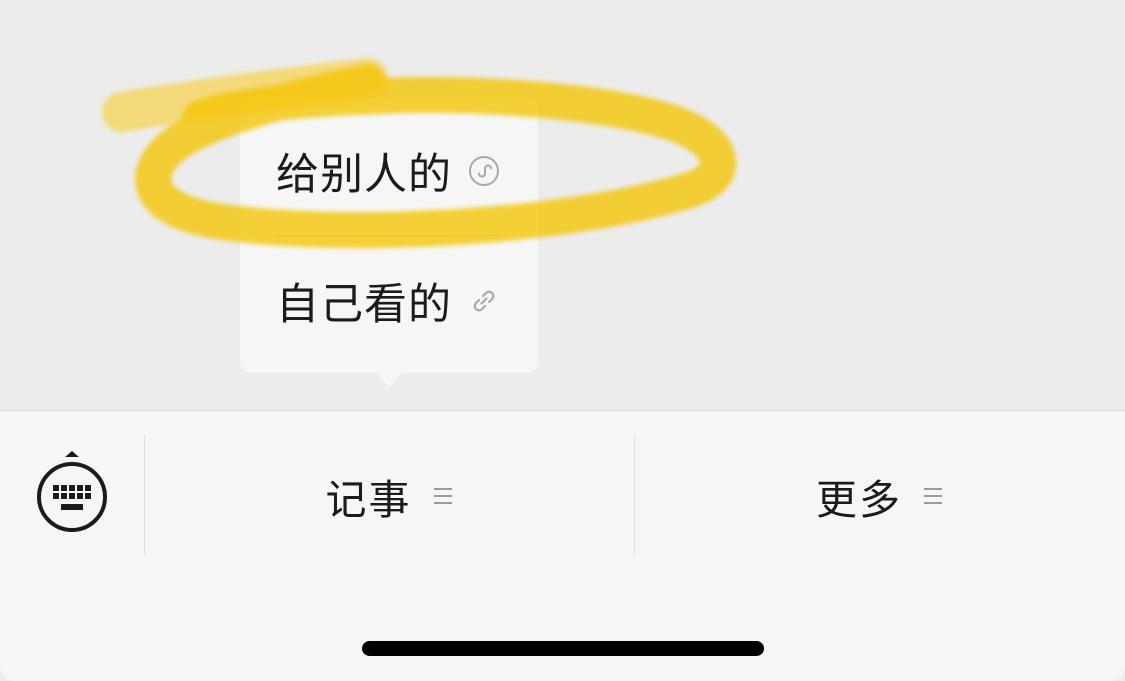  I want to click on tab-more: 更多, so click(880, 496).